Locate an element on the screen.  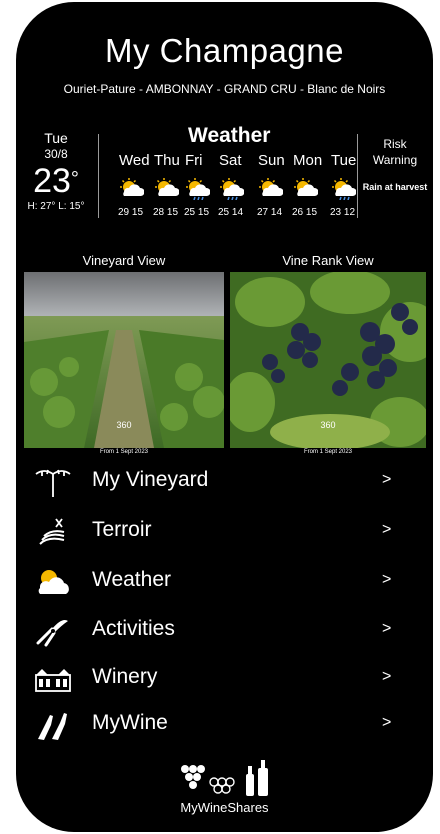
risk-warning-text: Rain at harvest is located at coordinates (395, 187).